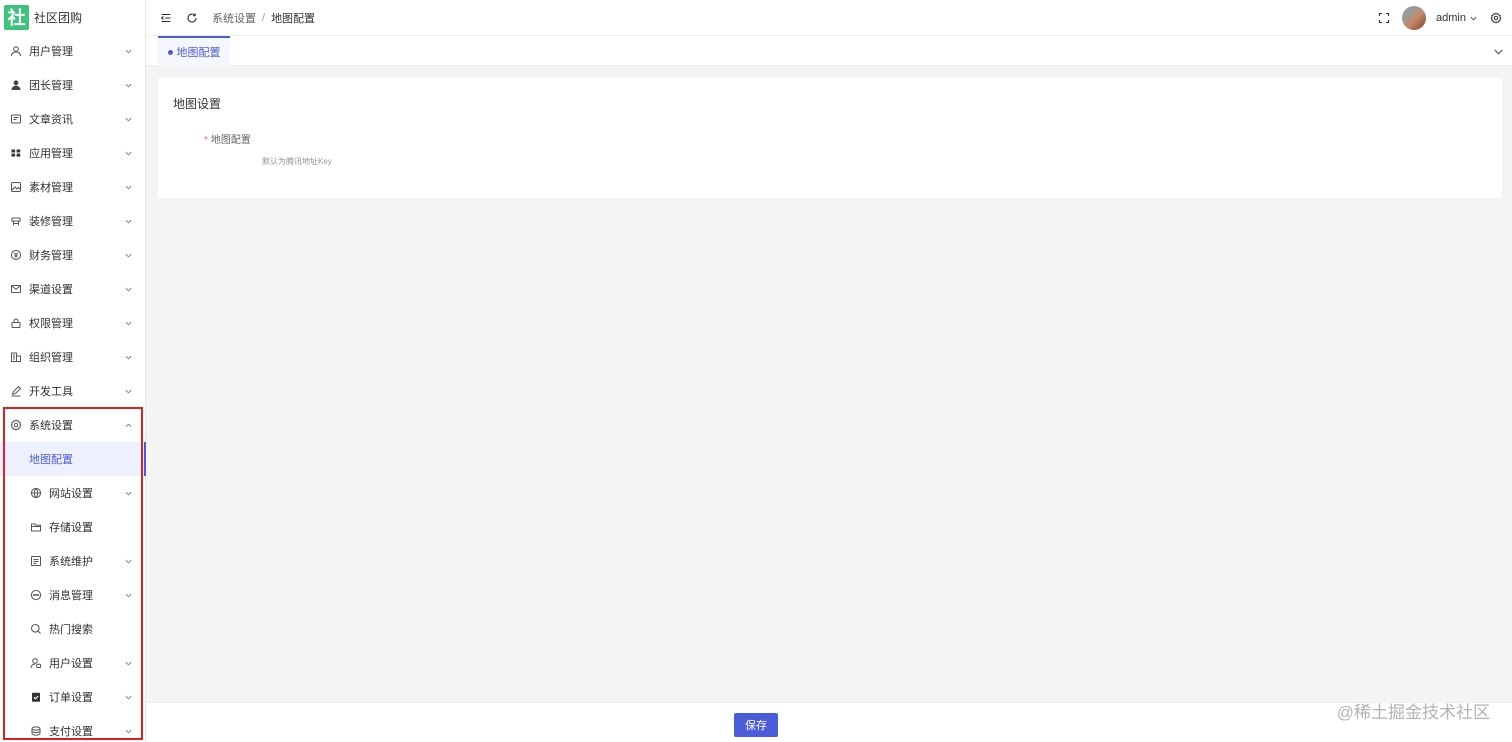  I want to click on sidebar-item-organization: 组织管理, so click(72, 357).